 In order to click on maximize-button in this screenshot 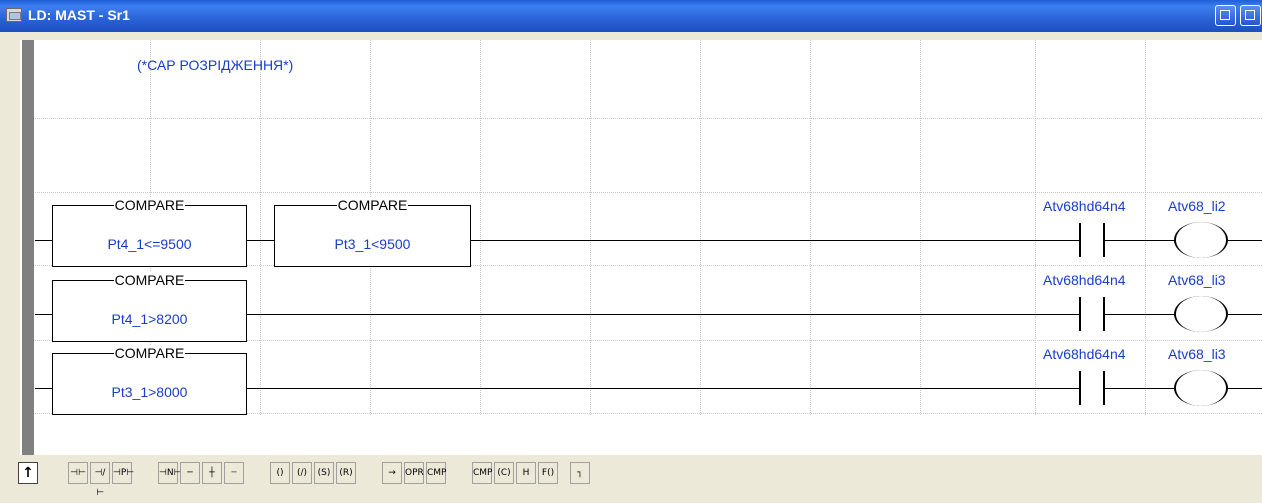, I will do `click(1250, 15)`.